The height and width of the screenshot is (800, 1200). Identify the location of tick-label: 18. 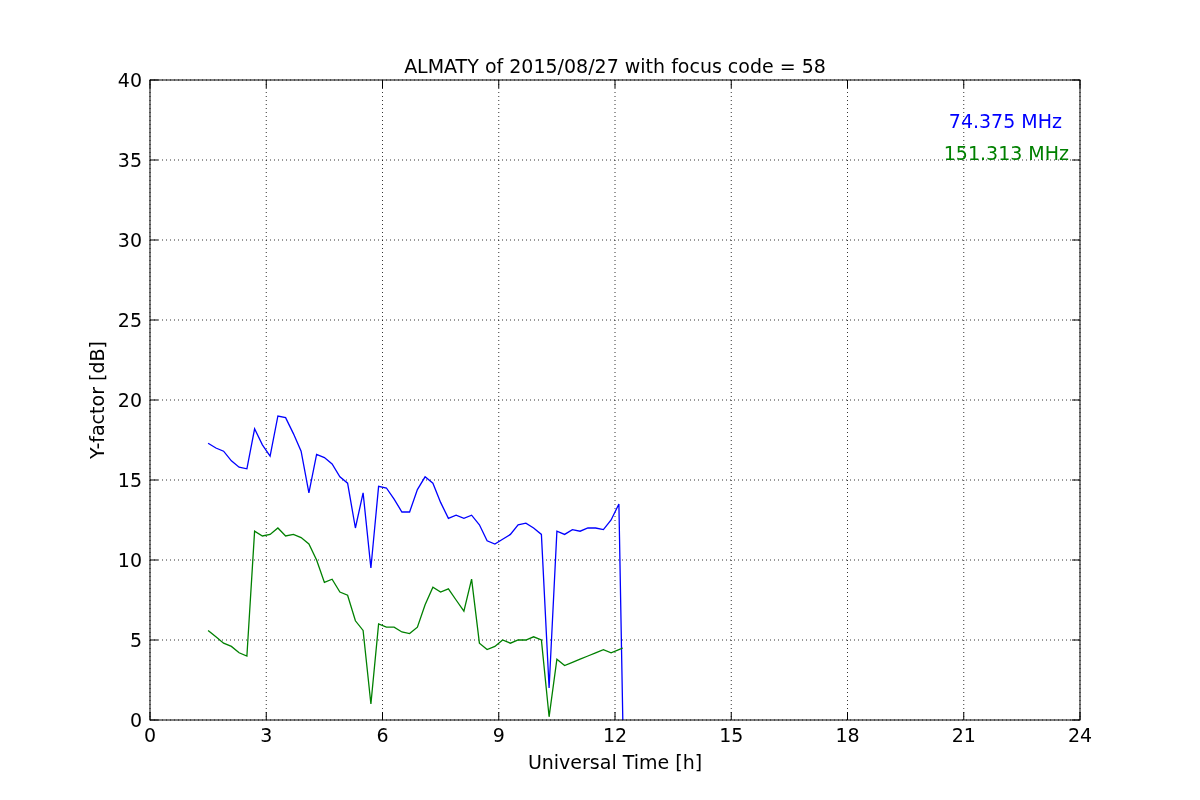
(847, 735).